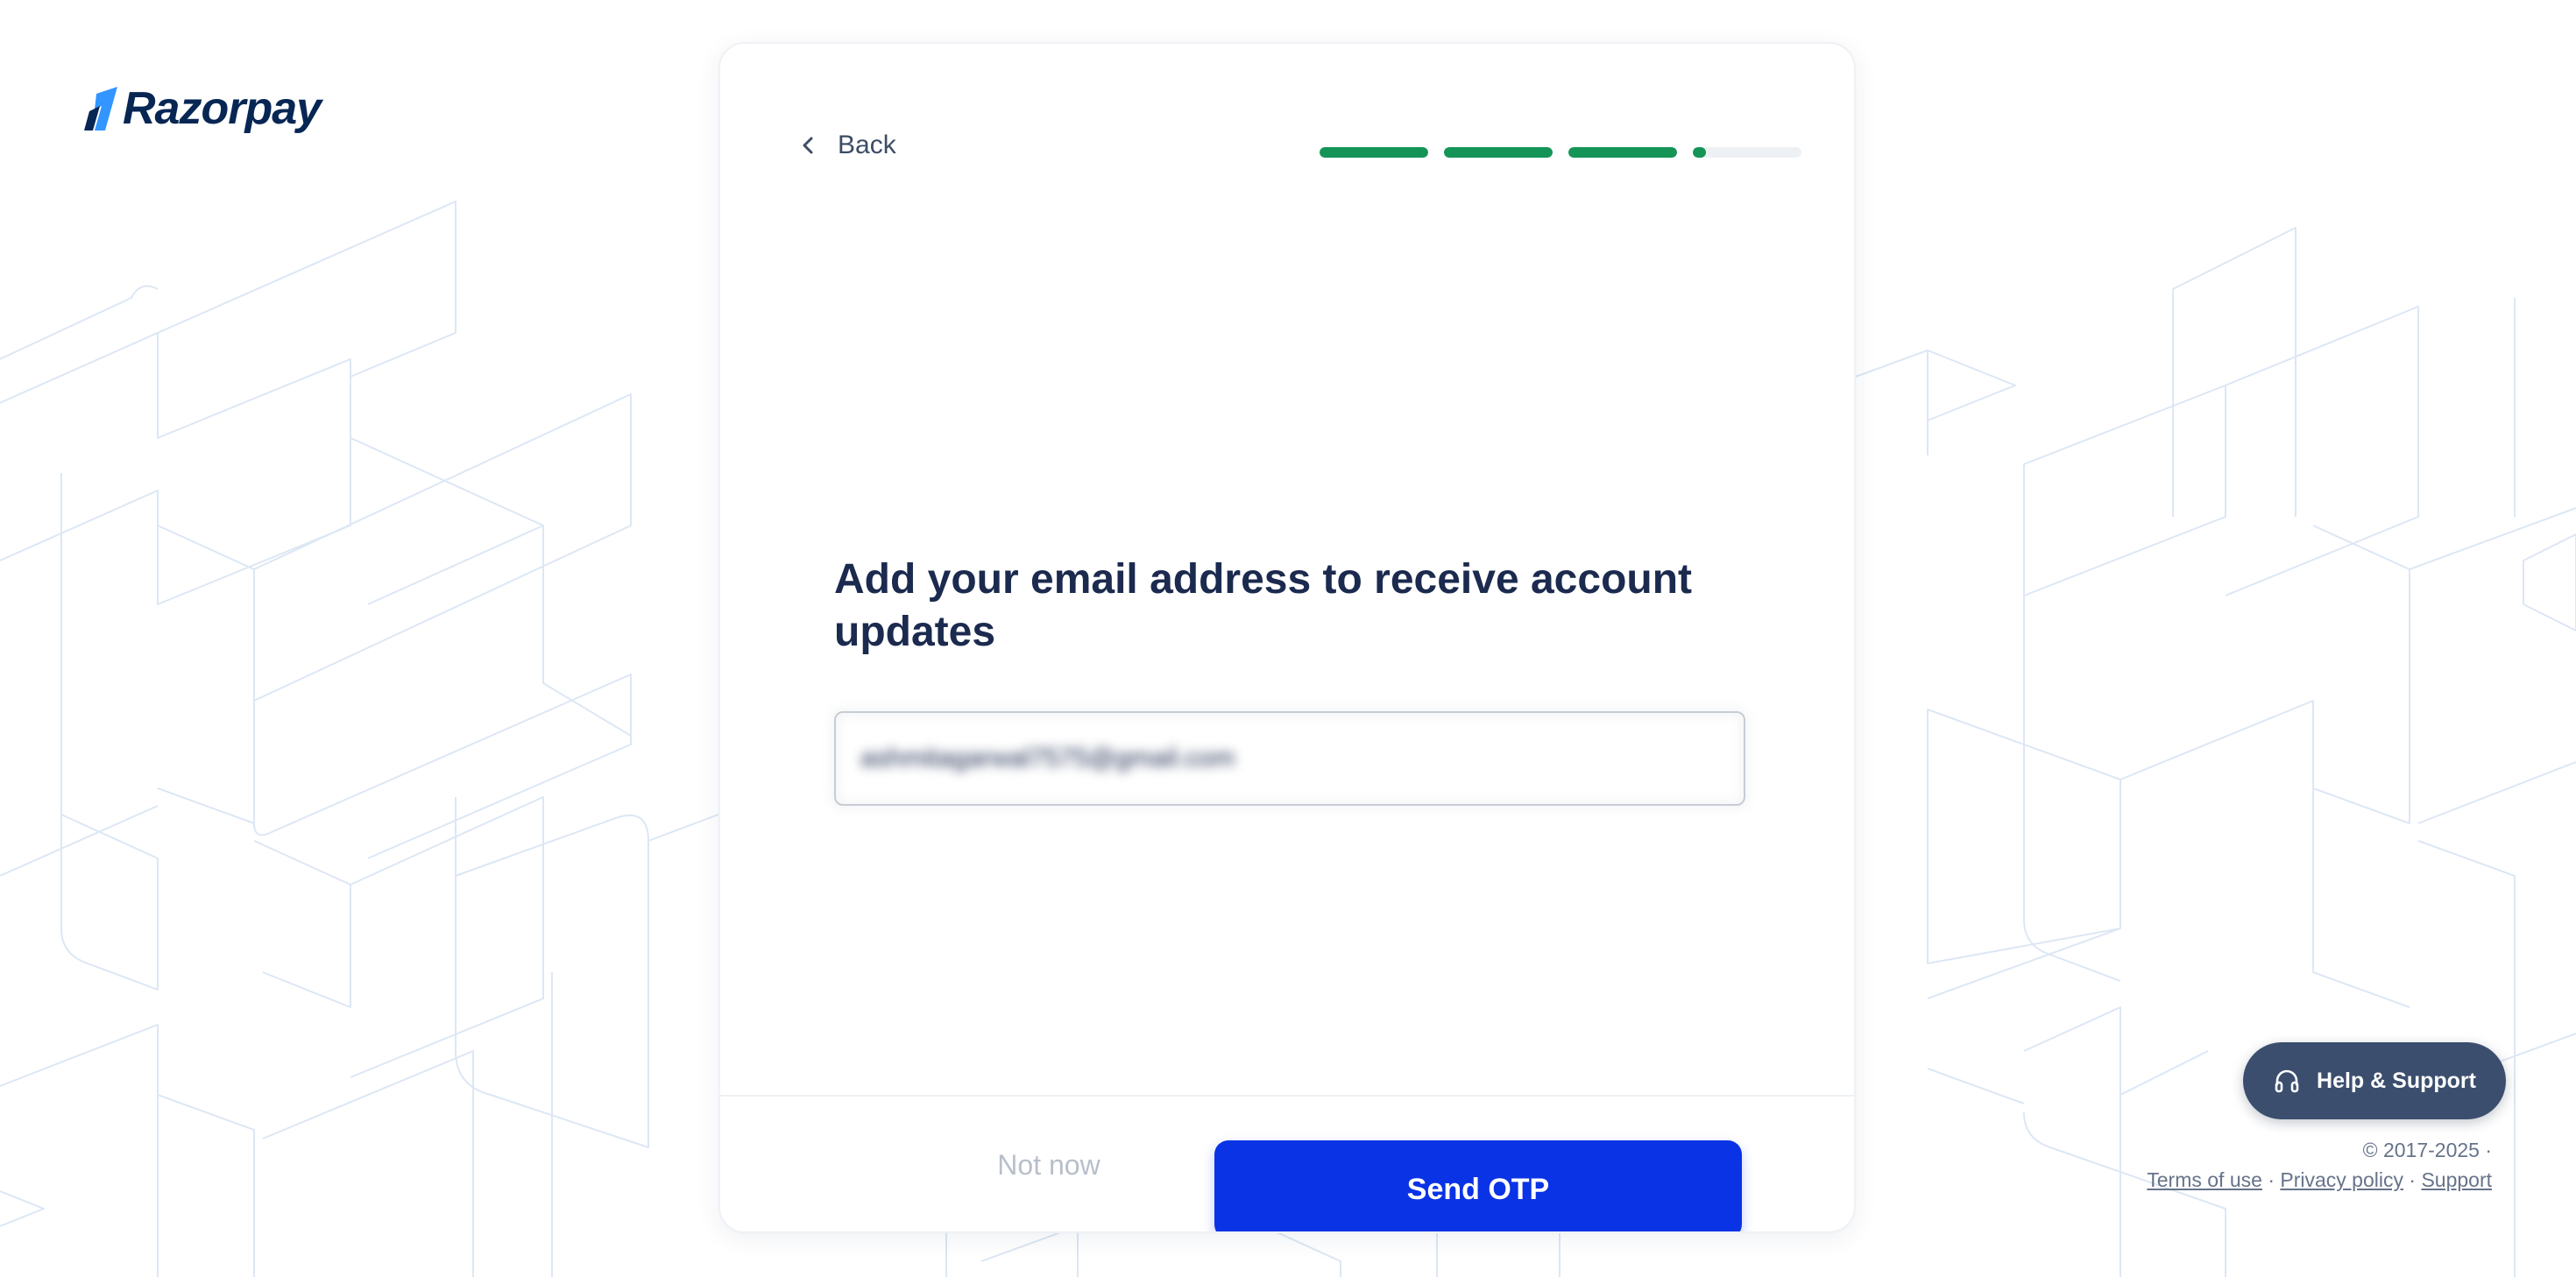  Describe the element at coordinates (1287, 114) in the screenshot. I see `card-header: Back` at that location.